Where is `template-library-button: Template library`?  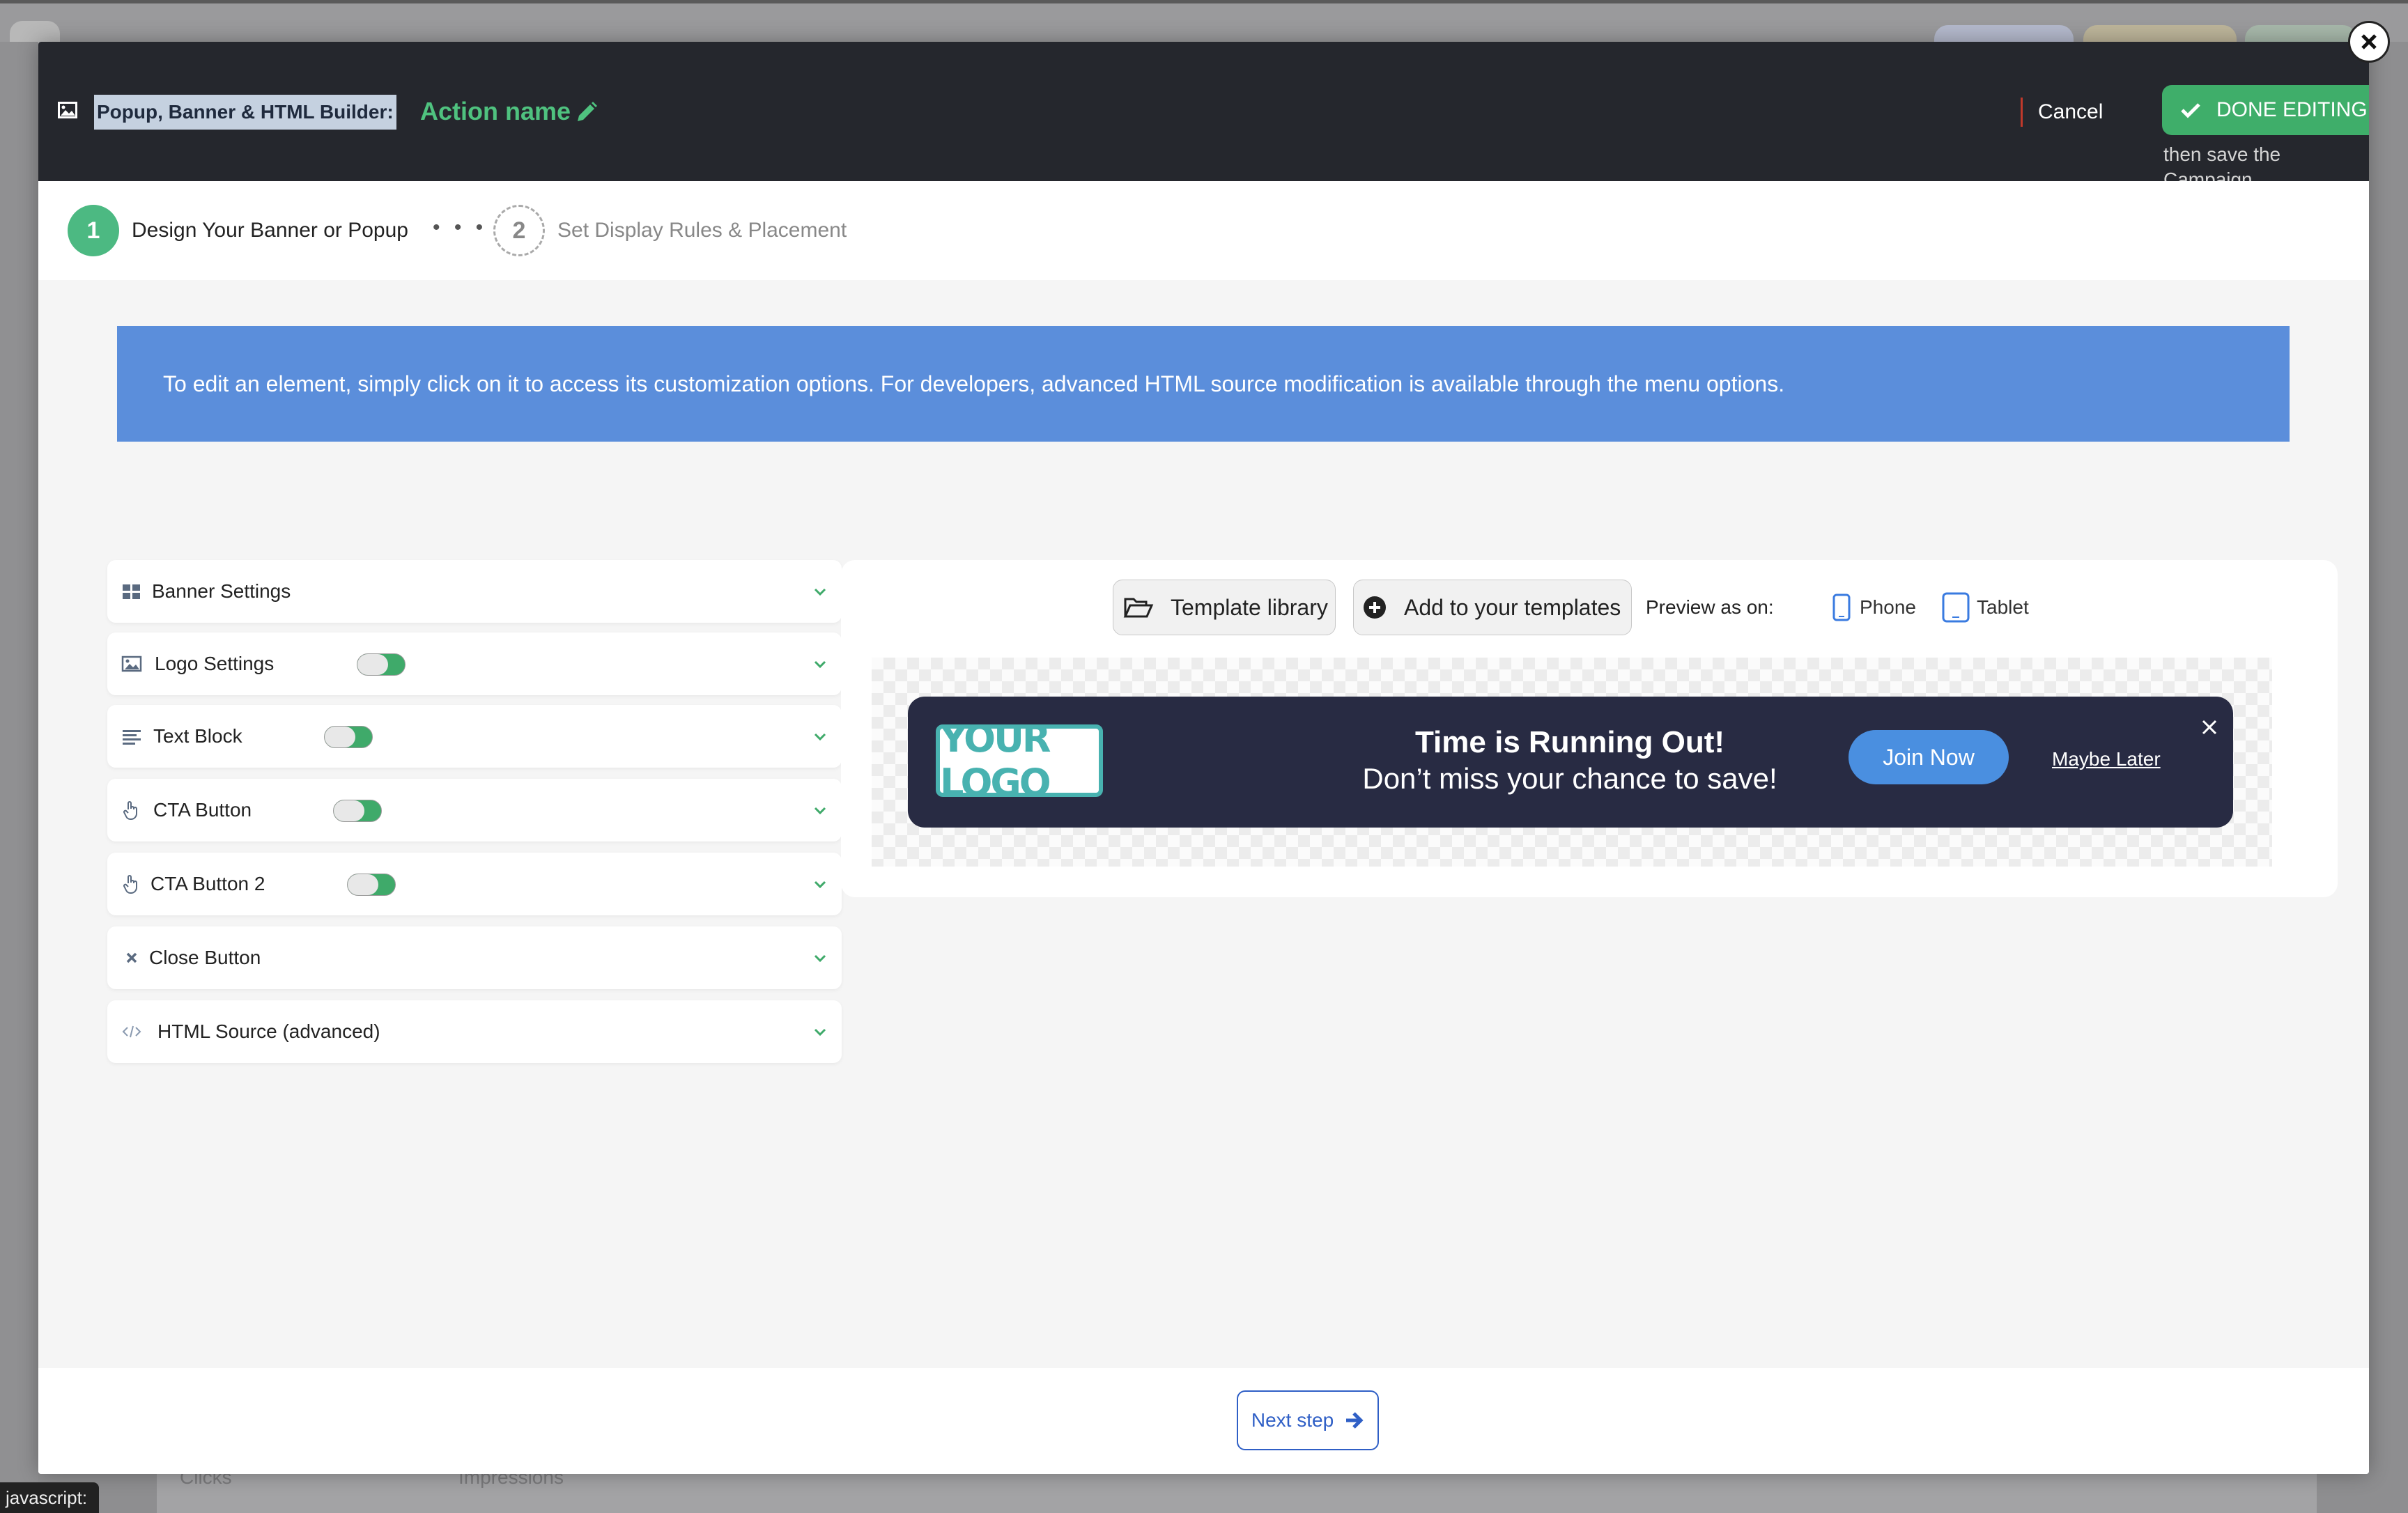
template-library-button: Template library is located at coordinates (1225, 608).